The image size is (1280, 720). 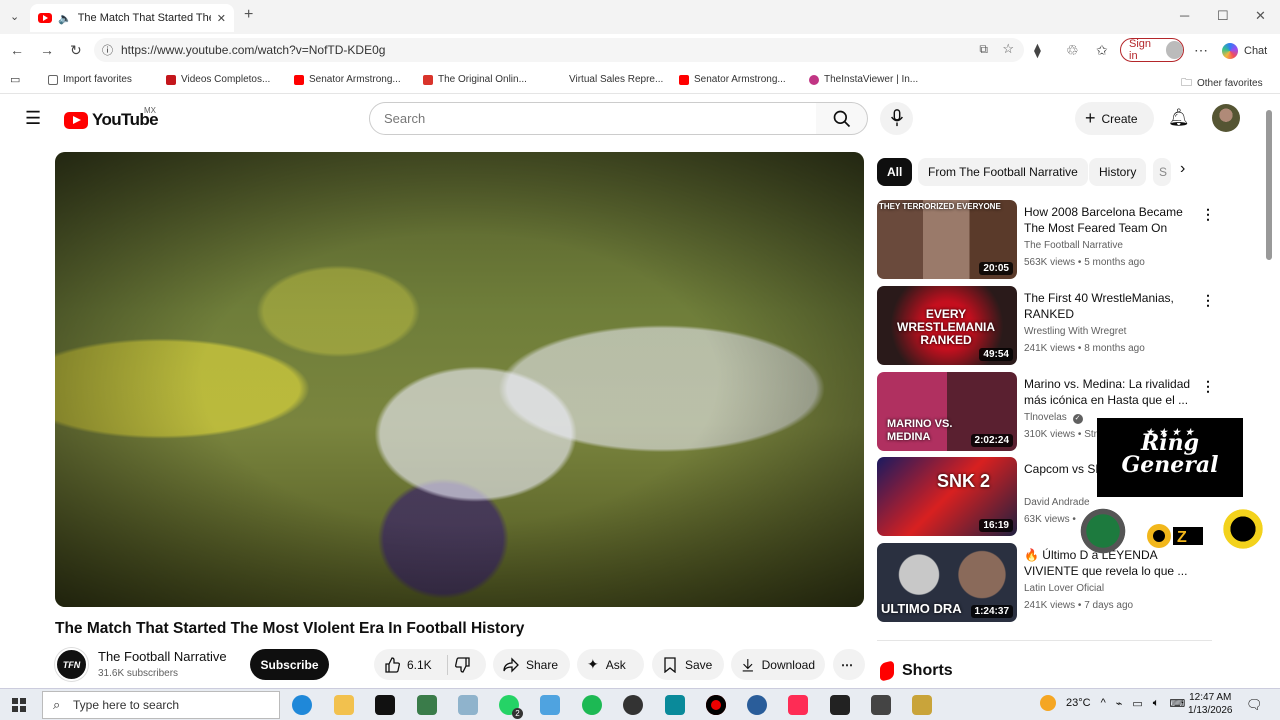 What do you see at coordinates (1184, 15) in the screenshot?
I see `minimize-icon: ─` at bounding box center [1184, 15].